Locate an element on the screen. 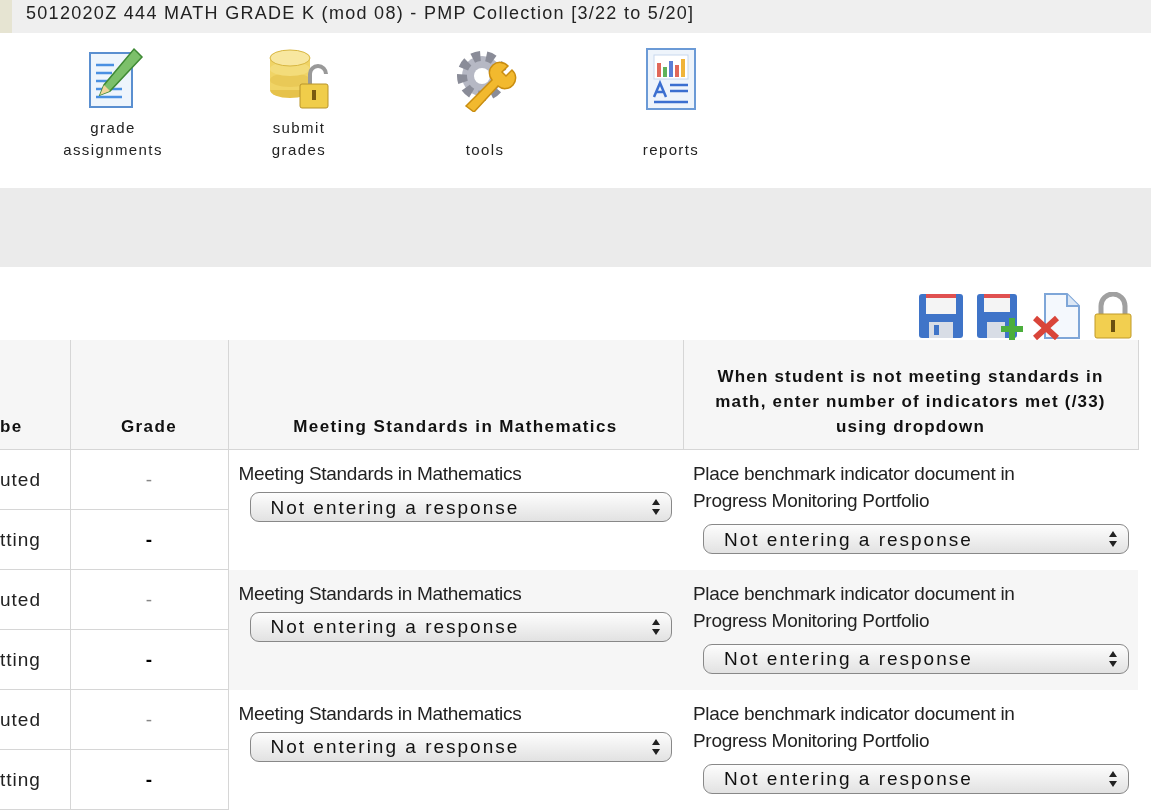 Image resolution: width=1151 pixels, height=810 pixels. column-header: Meeting Standards in Mathematics is located at coordinates (455, 395).